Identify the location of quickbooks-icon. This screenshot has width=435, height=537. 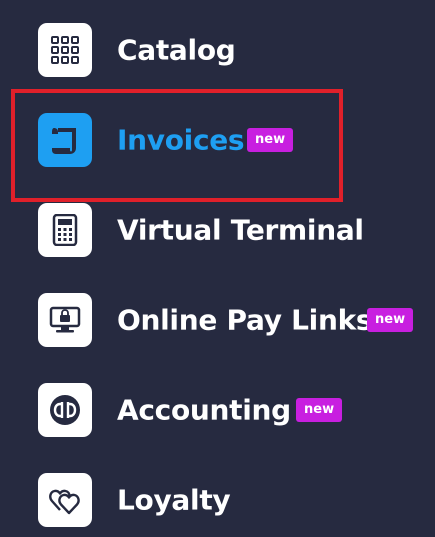
(65, 410).